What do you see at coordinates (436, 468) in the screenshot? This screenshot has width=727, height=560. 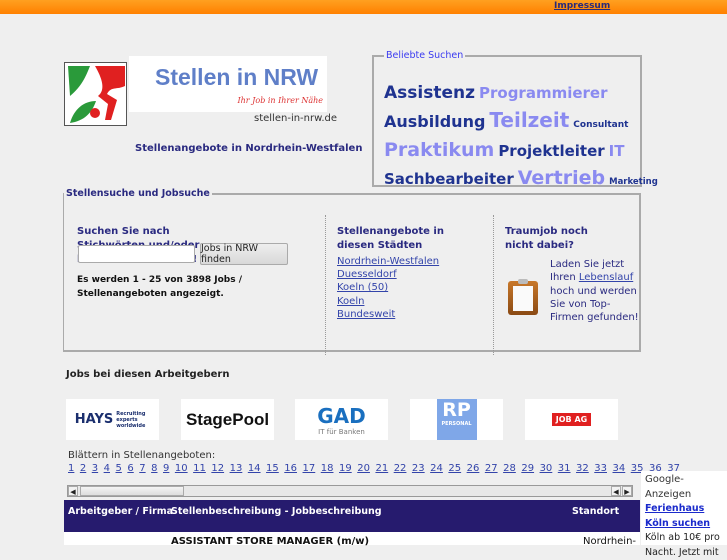 I see `page-link: 24` at bounding box center [436, 468].